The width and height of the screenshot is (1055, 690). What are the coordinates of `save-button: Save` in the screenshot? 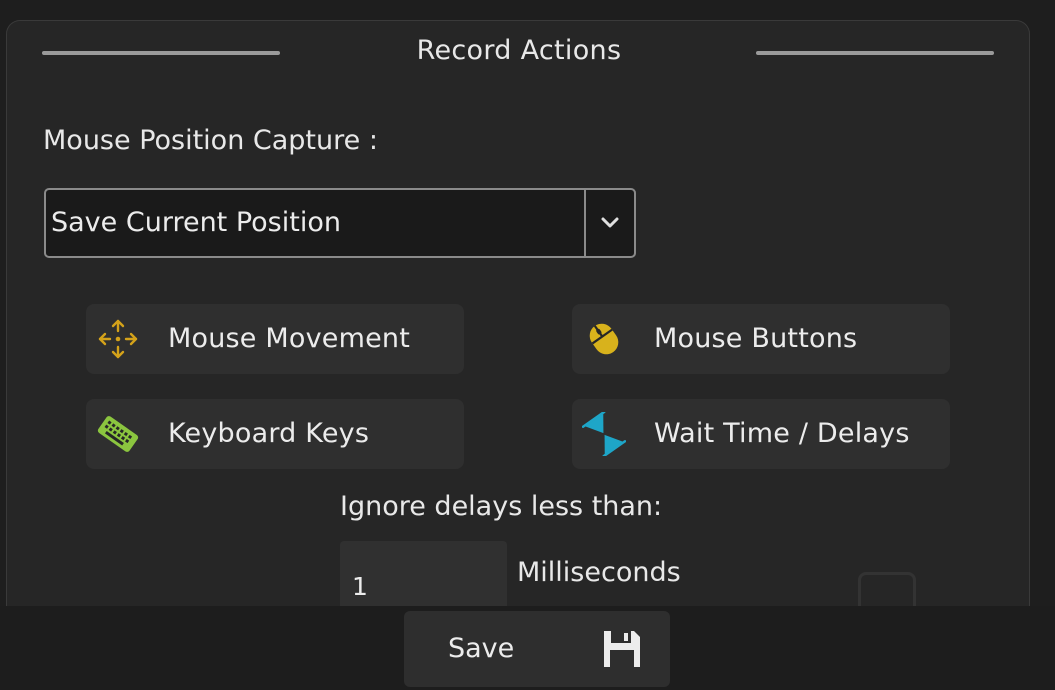 It's located at (537, 649).